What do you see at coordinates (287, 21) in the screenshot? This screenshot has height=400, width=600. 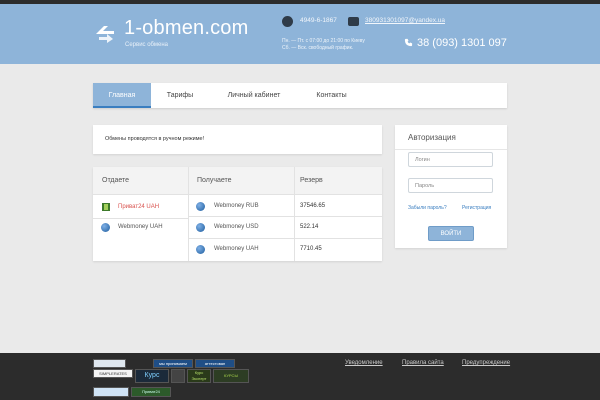 I see `icq-icon` at bounding box center [287, 21].